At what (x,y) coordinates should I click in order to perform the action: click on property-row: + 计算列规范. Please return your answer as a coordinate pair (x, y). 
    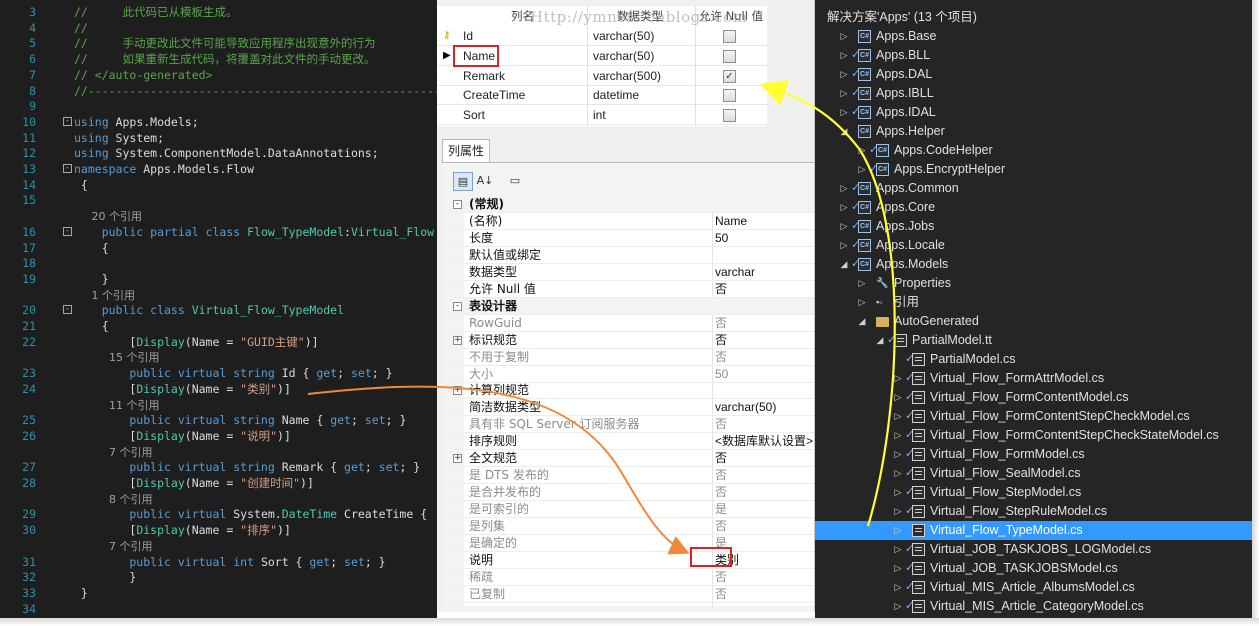
    Looking at the image, I should click on (633, 391).